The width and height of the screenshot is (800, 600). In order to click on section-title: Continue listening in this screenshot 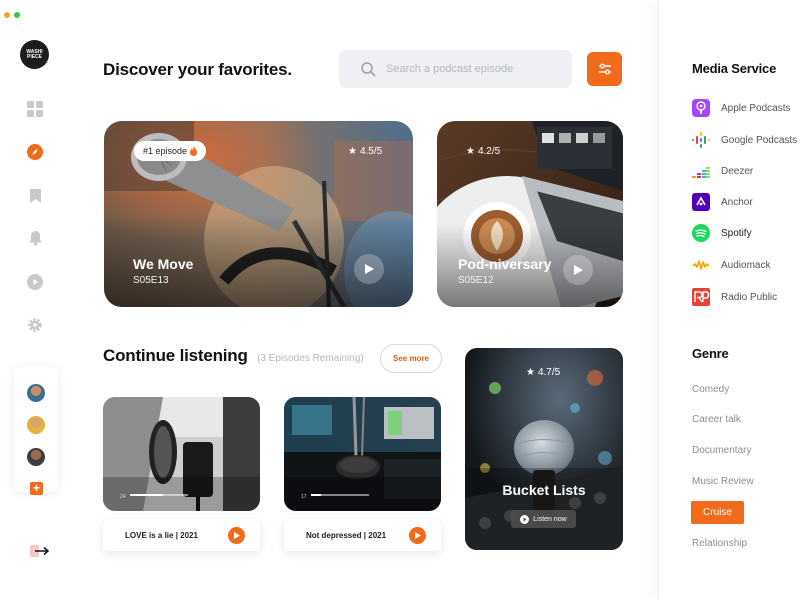, I will do `click(175, 355)`.